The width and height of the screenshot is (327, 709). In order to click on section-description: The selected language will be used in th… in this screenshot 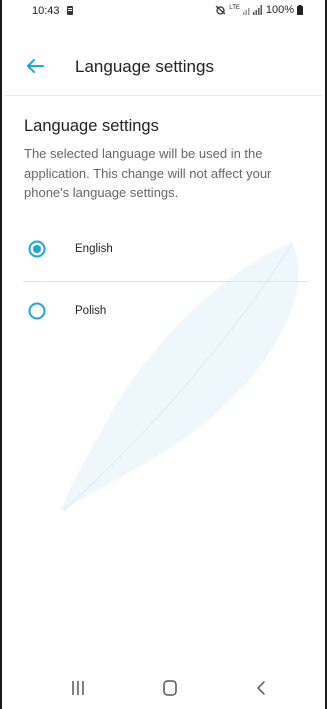, I will do `click(148, 173)`.